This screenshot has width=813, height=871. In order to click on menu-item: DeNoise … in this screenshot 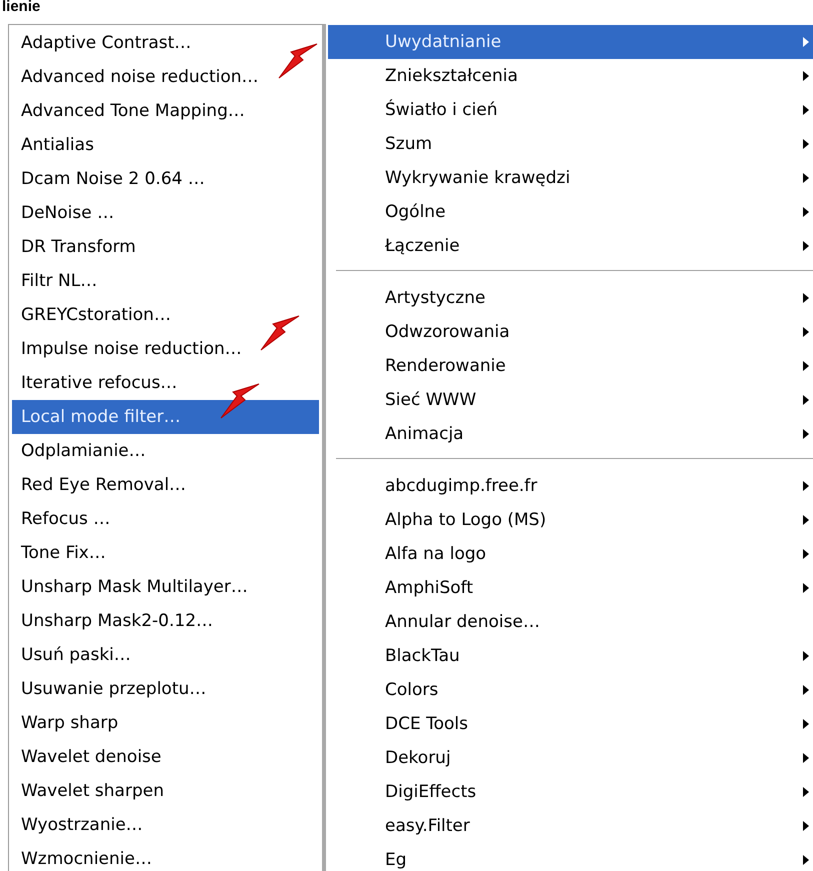, I will do `click(64, 213)`.